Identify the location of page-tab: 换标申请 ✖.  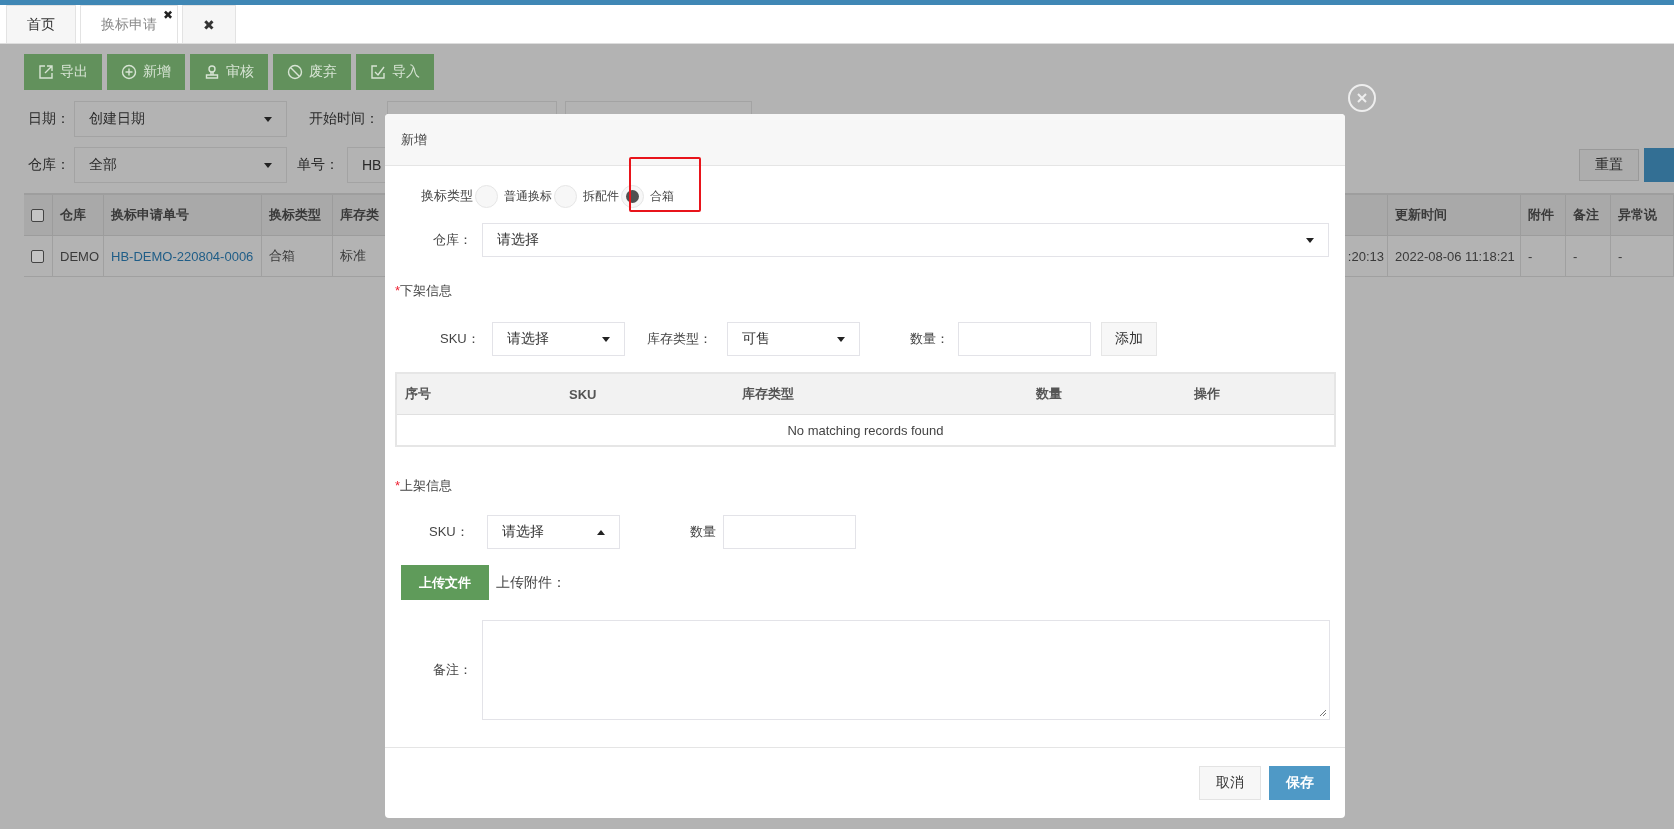
(129, 24).